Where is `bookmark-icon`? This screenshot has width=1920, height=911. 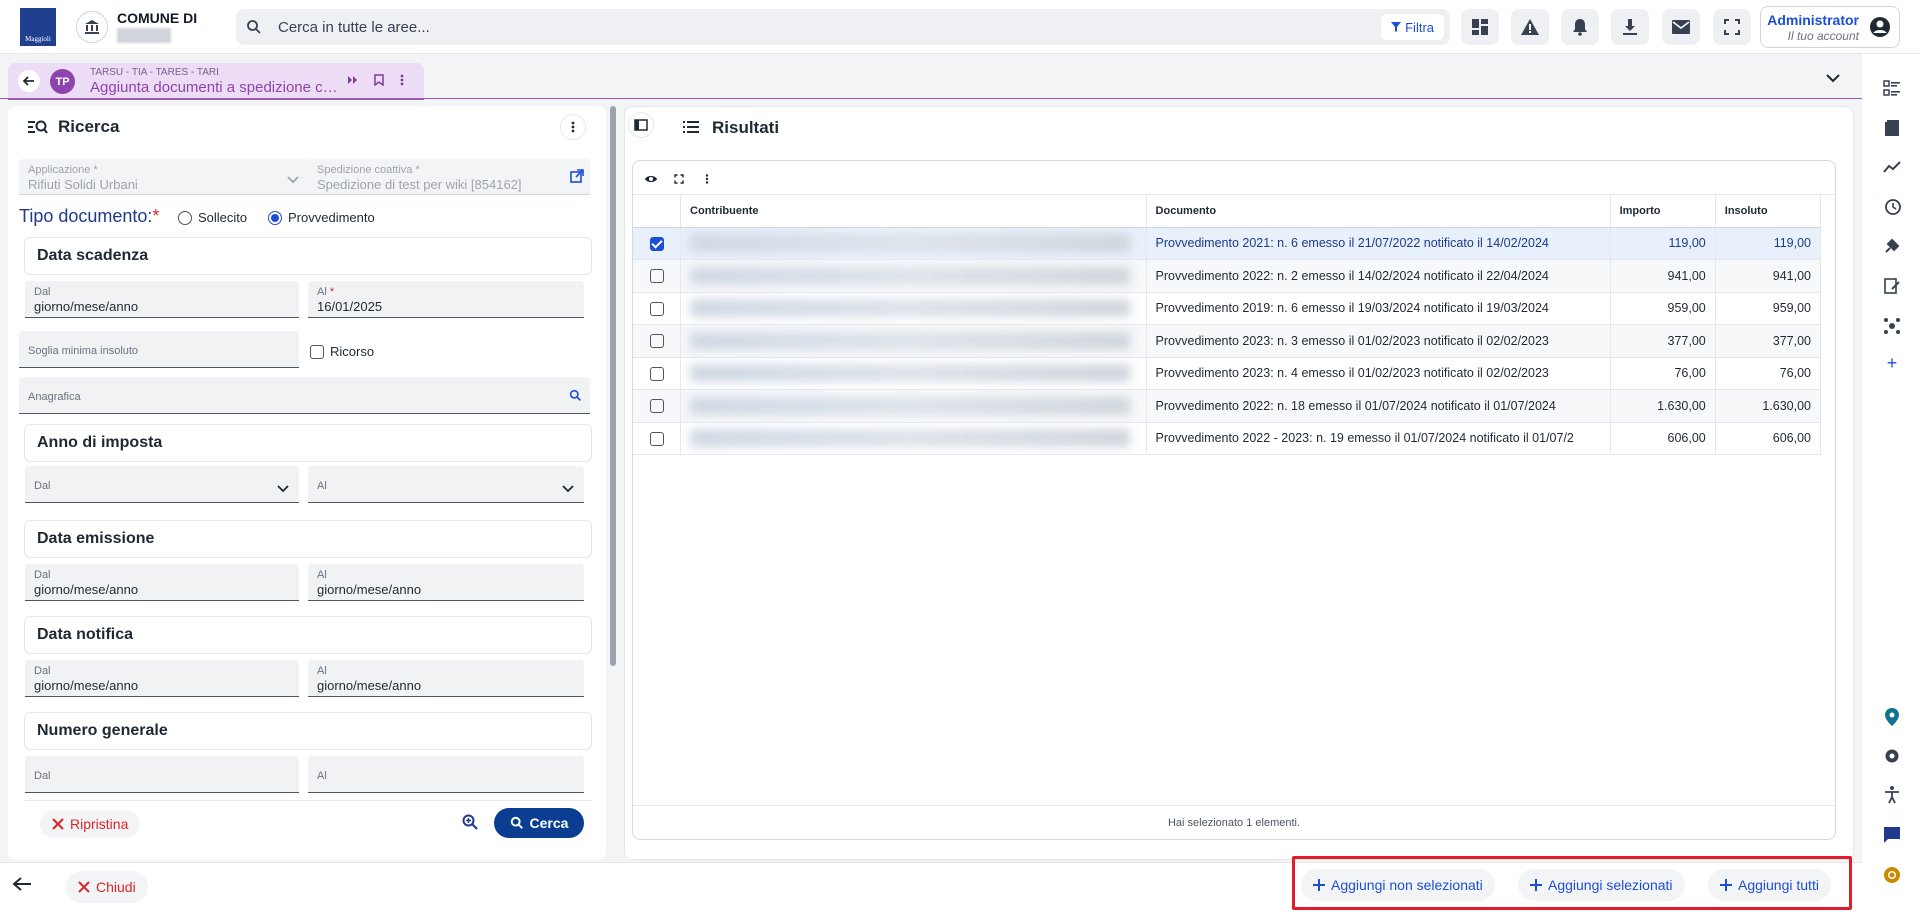 bookmark-icon is located at coordinates (379, 82).